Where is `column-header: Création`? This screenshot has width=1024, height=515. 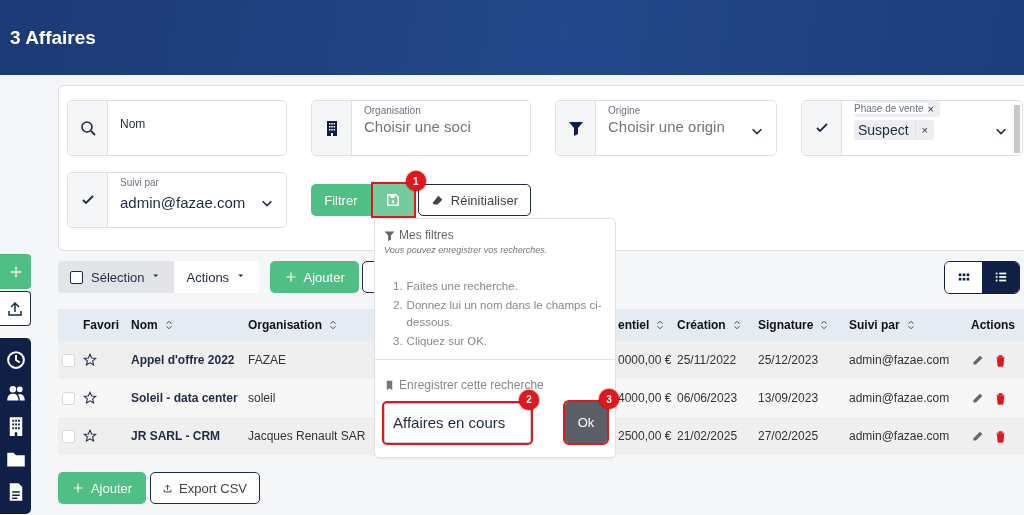 column-header: Création is located at coordinates (713, 325).